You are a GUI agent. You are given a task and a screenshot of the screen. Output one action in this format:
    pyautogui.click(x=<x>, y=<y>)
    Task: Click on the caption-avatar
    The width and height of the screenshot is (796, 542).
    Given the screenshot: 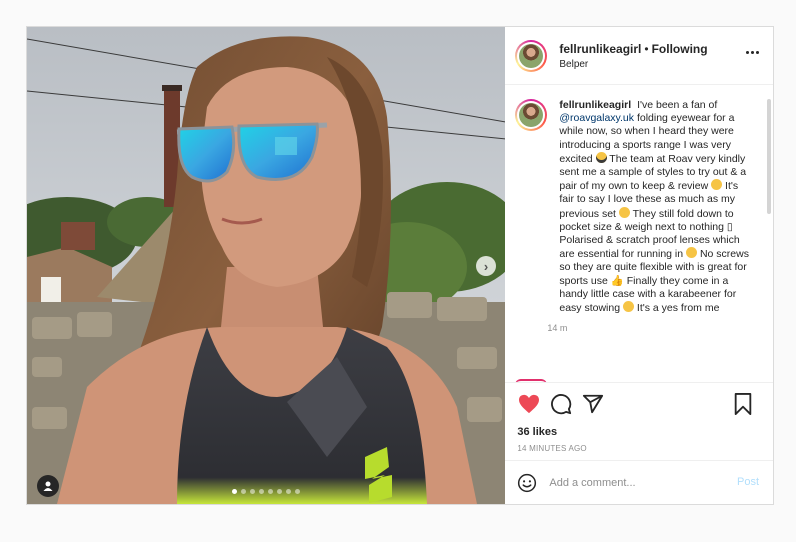 What is the action you would take?
    pyautogui.click(x=531, y=115)
    